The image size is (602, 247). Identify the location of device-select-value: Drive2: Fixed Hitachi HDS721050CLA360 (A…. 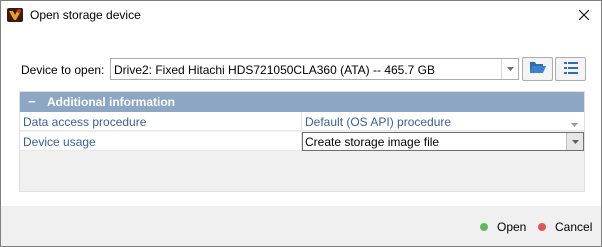
(275, 70).